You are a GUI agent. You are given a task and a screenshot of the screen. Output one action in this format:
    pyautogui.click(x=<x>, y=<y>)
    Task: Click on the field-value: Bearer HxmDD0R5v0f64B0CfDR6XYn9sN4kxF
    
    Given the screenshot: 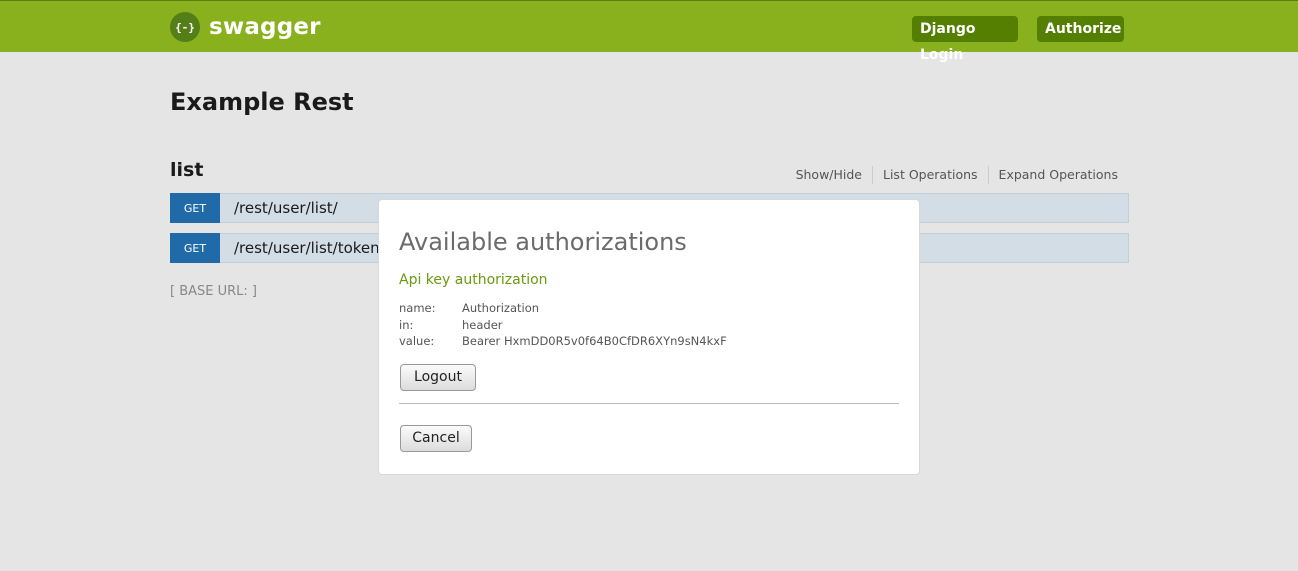 What is the action you would take?
    pyautogui.click(x=594, y=341)
    